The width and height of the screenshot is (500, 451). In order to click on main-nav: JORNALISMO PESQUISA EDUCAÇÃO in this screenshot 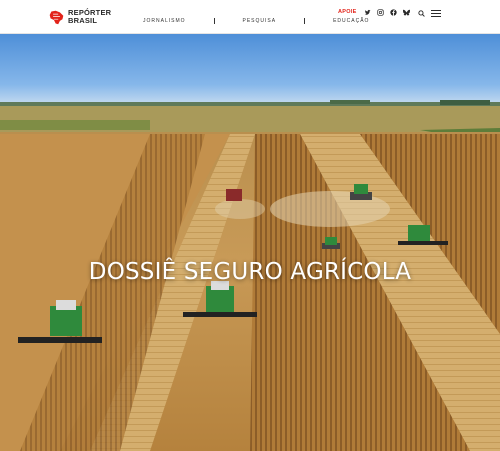, I will do `click(256, 21)`.